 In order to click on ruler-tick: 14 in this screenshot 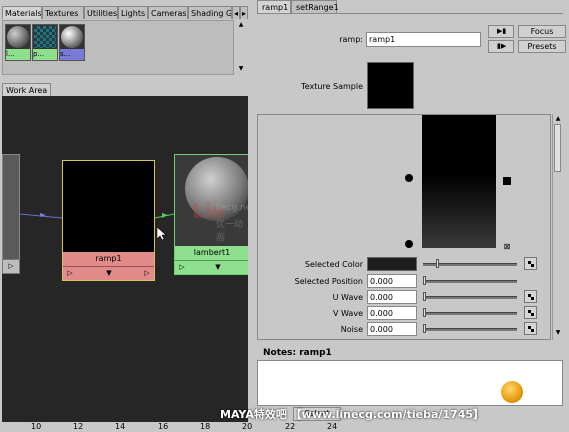, I will do `click(120, 426)`.